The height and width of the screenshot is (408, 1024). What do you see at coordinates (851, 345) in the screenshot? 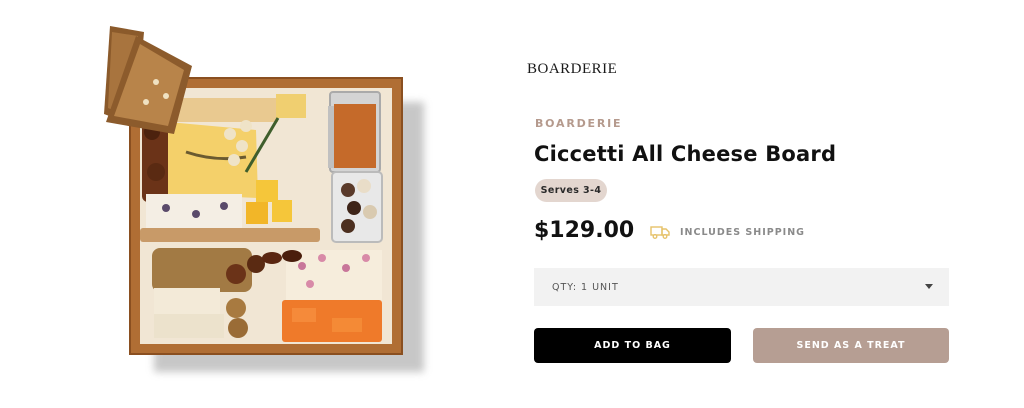
I see `send-as-treat-button: SEND AS A TREAT` at bounding box center [851, 345].